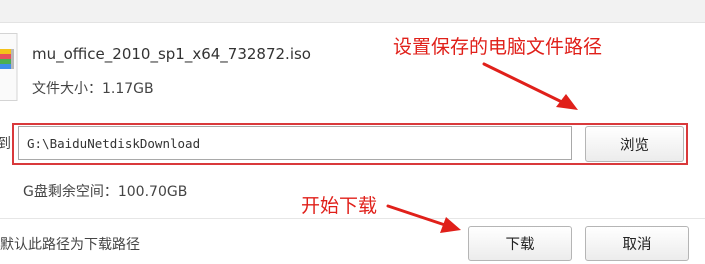  I want to click on file-size-value: 1.17GB, so click(128, 89).